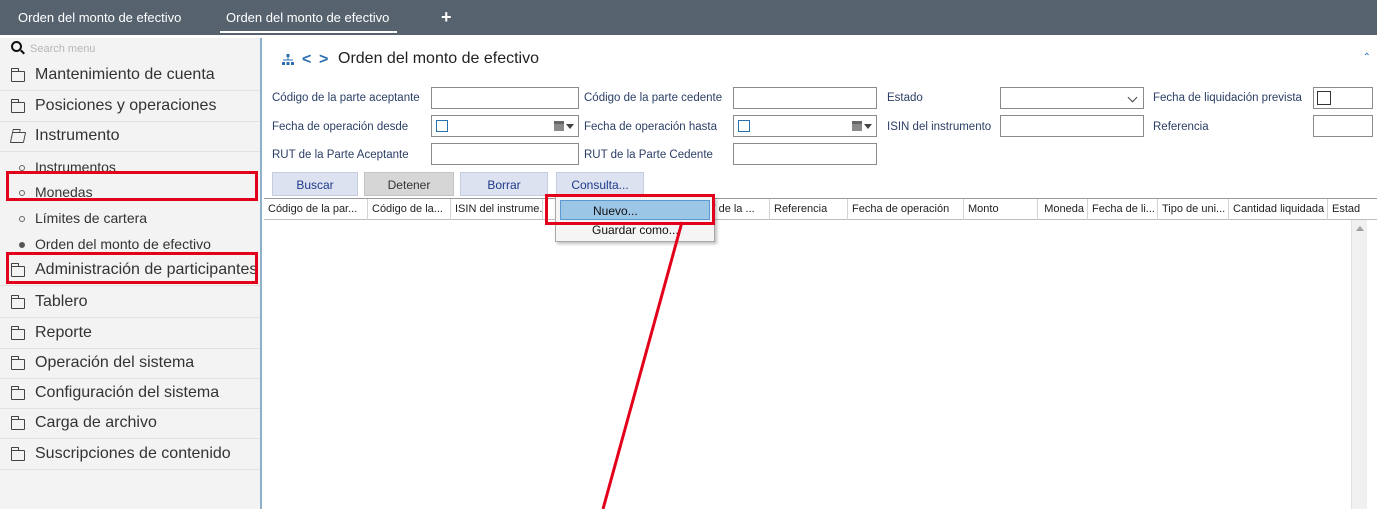 This screenshot has width=1377, height=509. What do you see at coordinates (1001, 209) in the screenshot?
I see `column-header: Monto` at bounding box center [1001, 209].